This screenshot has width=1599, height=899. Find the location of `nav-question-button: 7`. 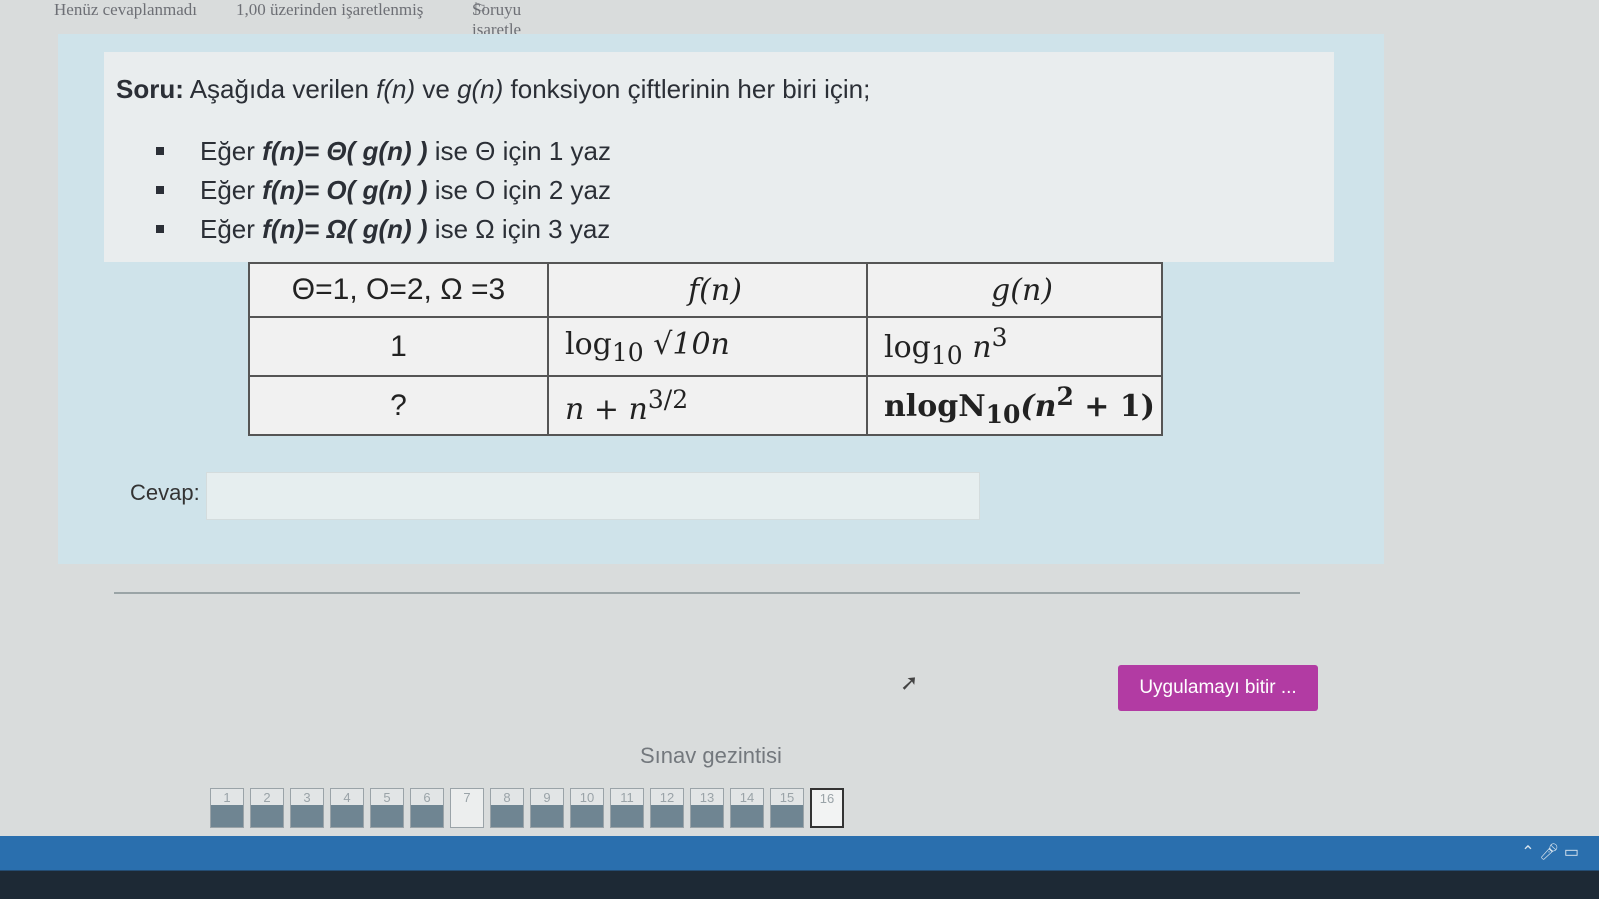

nav-question-button: 7 is located at coordinates (467, 808).